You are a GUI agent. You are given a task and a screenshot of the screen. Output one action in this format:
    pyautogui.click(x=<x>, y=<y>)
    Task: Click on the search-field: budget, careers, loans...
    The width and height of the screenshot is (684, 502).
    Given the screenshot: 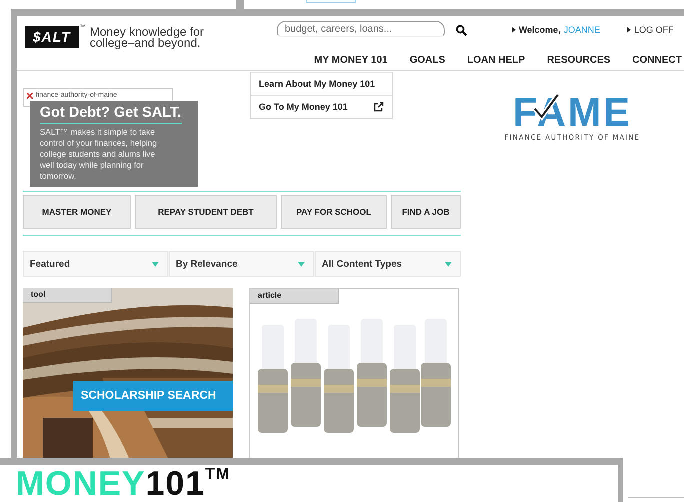 What is the action you would take?
    pyautogui.click(x=360, y=29)
    